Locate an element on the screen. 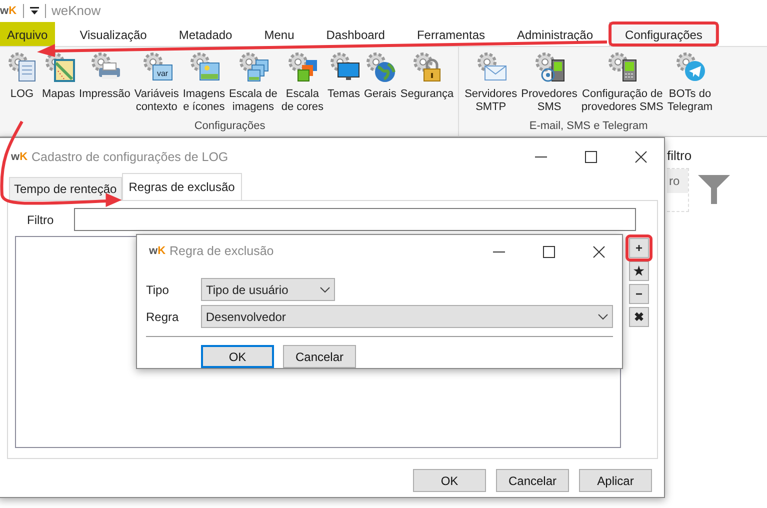  app-title: weKnow is located at coordinates (76, 11).